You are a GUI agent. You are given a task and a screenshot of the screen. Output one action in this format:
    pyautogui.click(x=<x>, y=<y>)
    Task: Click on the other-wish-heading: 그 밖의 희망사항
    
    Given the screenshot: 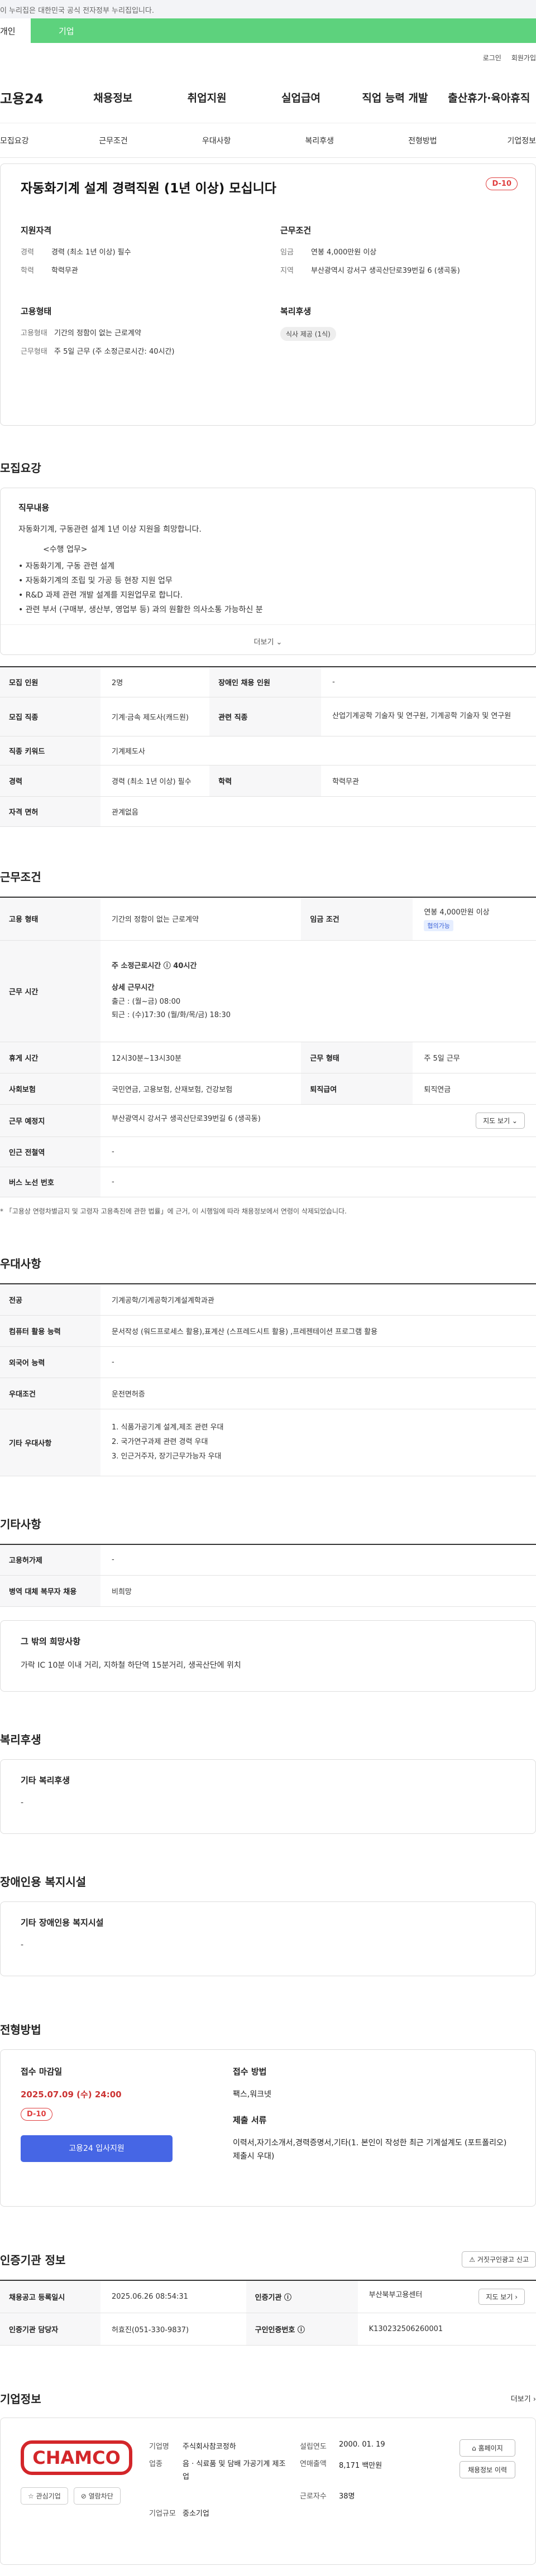 What is the action you would take?
    pyautogui.click(x=51, y=1641)
    